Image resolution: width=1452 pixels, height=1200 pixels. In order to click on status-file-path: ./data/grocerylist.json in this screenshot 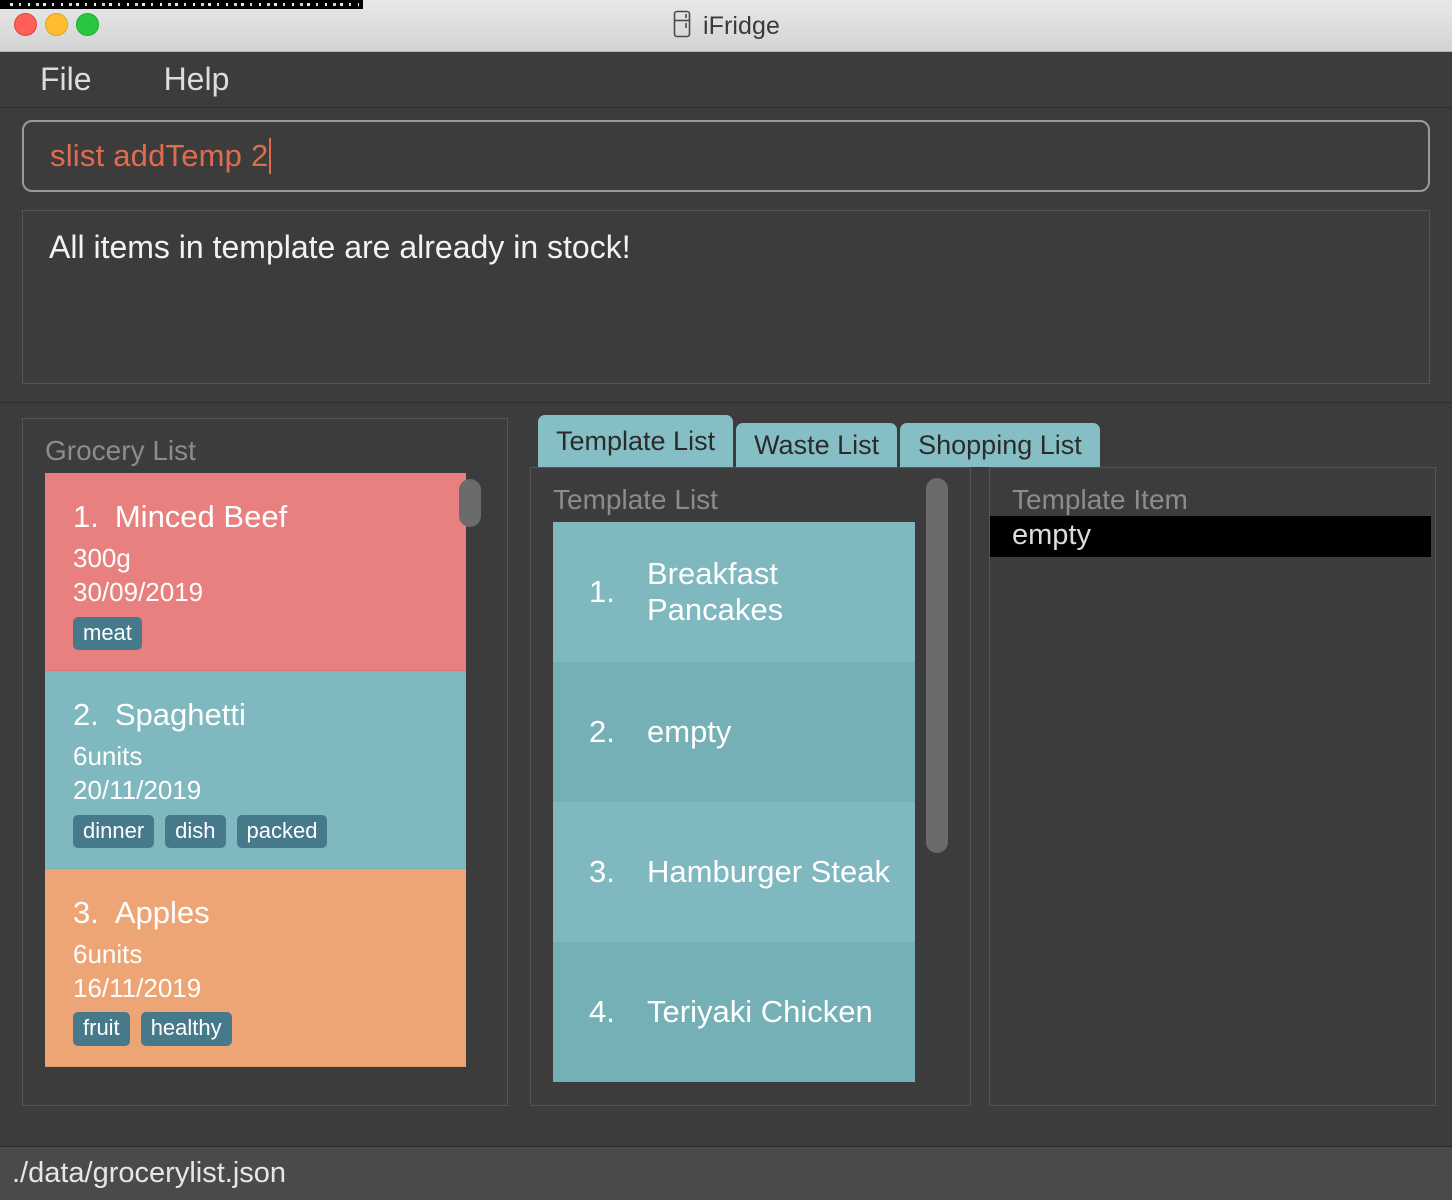, I will do `click(149, 1173)`.